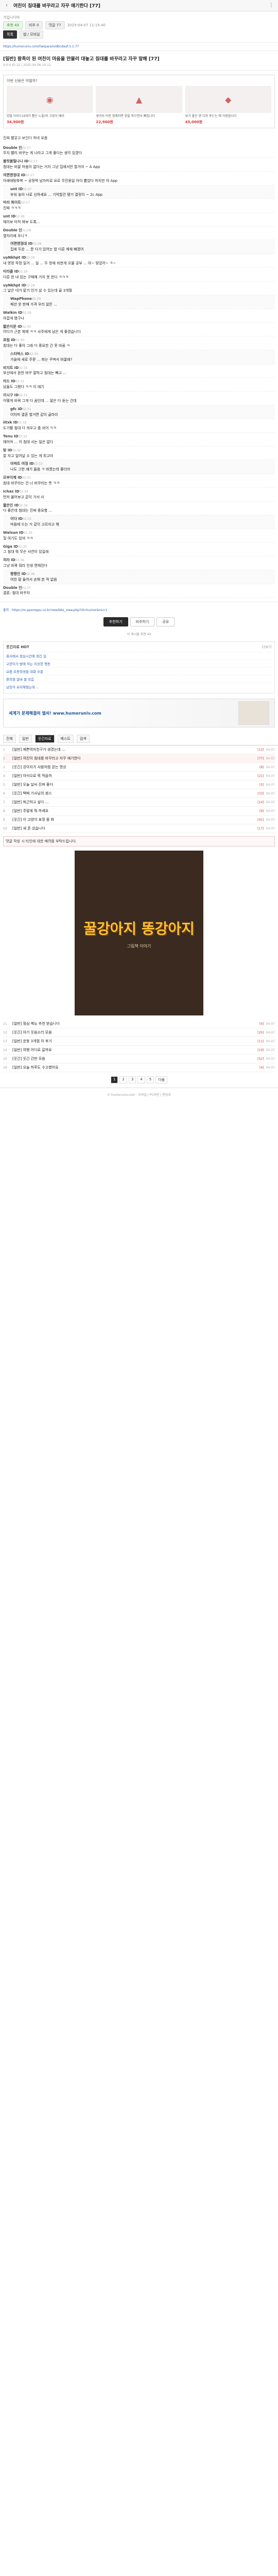 The height and width of the screenshot is (2576, 278). What do you see at coordinates (10, 436) in the screenshot?
I see `comment-nickname: Tenu ID` at bounding box center [10, 436].